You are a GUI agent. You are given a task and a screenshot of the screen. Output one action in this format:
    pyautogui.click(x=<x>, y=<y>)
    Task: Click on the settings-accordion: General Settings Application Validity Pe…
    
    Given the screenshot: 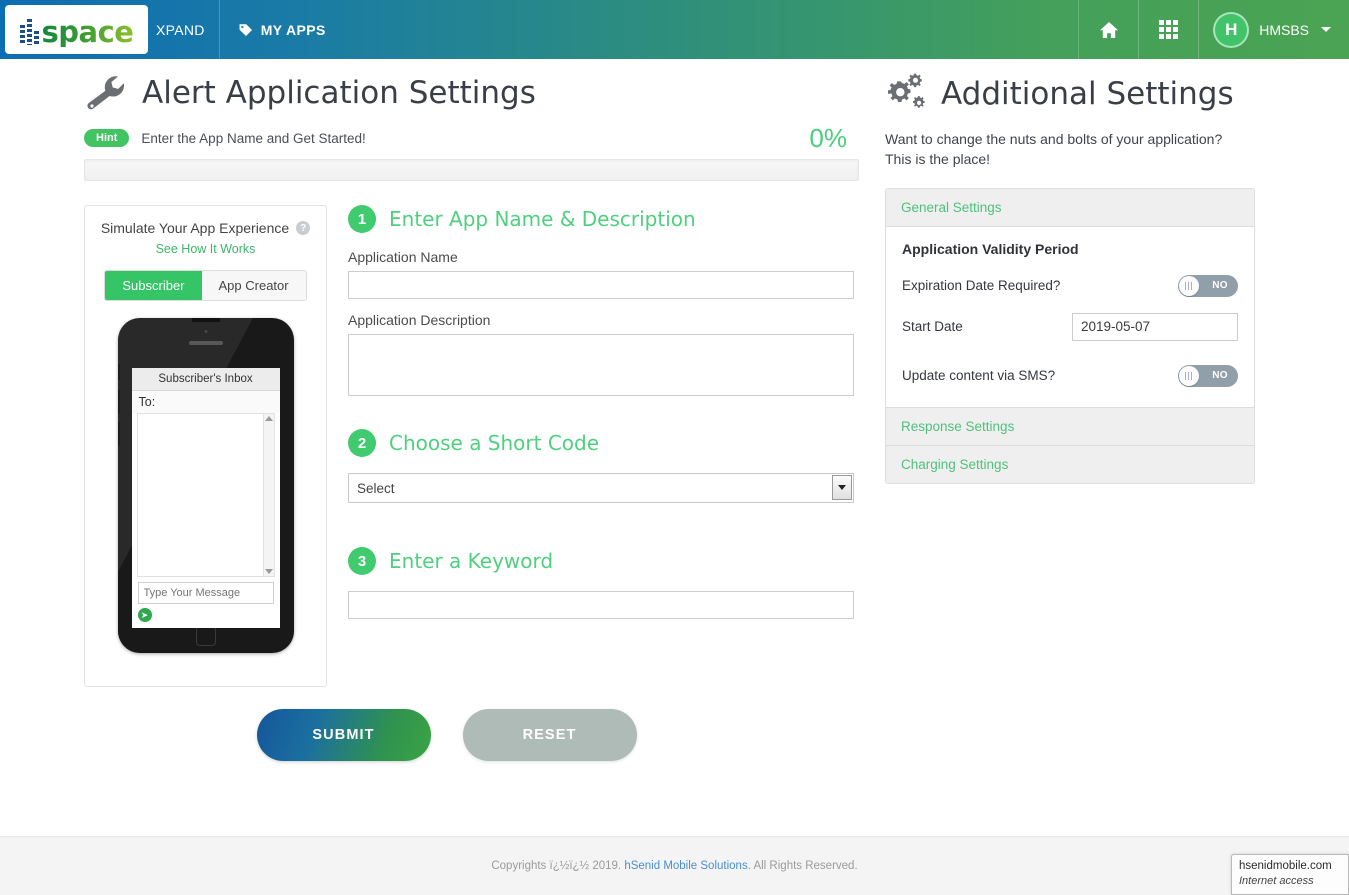 What is the action you would take?
    pyautogui.click(x=1070, y=335)
    